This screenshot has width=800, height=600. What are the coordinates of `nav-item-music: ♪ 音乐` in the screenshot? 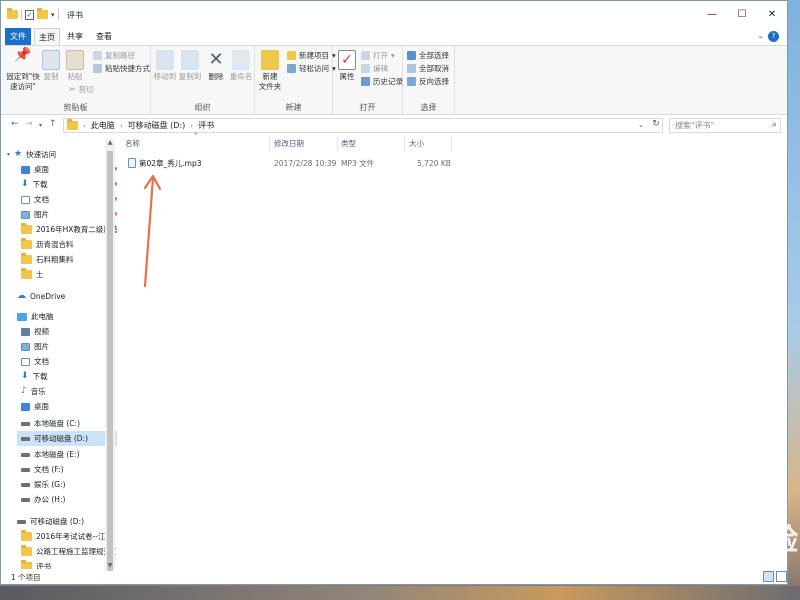 It's located at (69, 391).